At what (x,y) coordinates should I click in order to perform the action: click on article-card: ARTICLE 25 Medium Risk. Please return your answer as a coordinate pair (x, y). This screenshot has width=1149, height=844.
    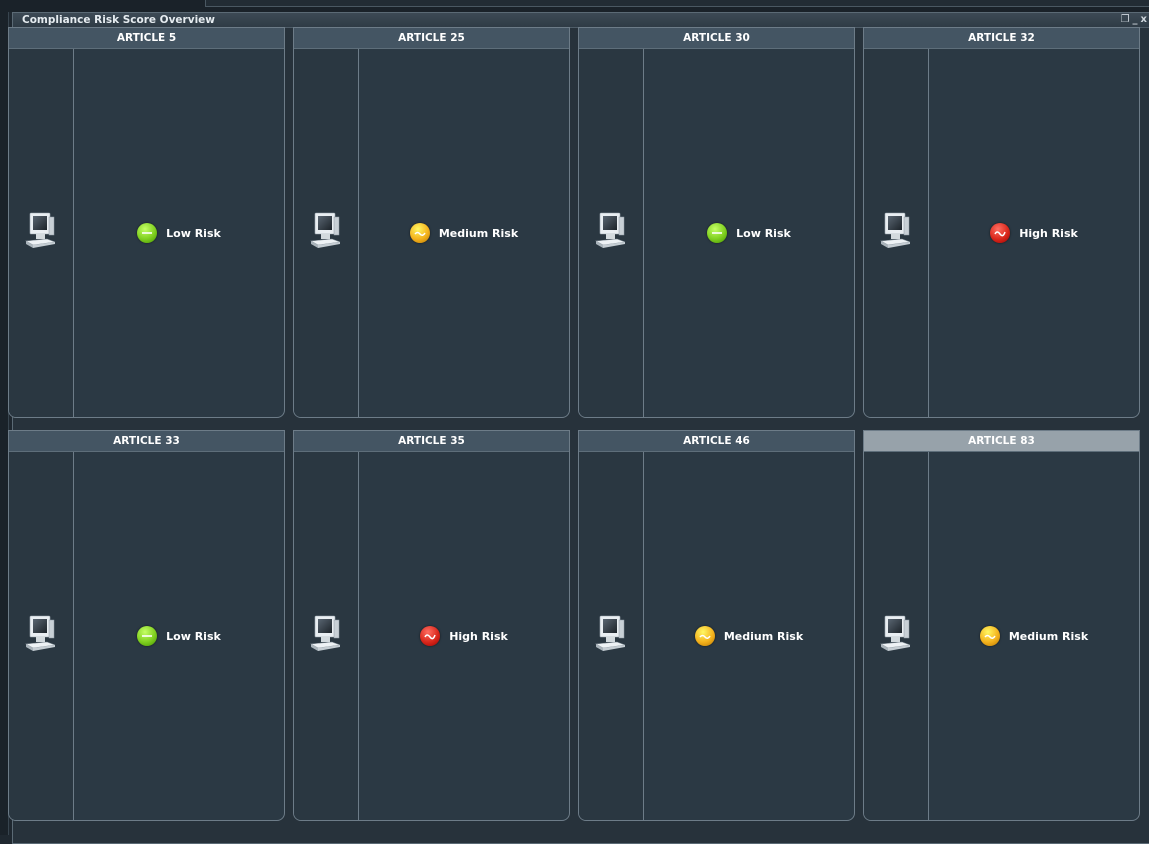
    Looking at the image, I should click on (431, 222).